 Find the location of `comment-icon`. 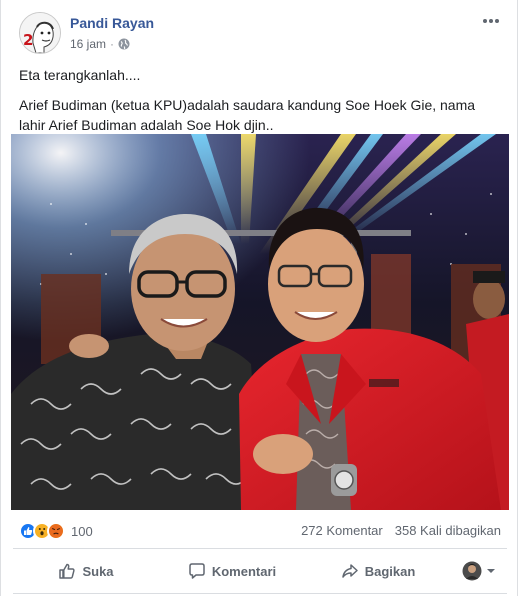

comment-icon is located at coordinates (197, 571).